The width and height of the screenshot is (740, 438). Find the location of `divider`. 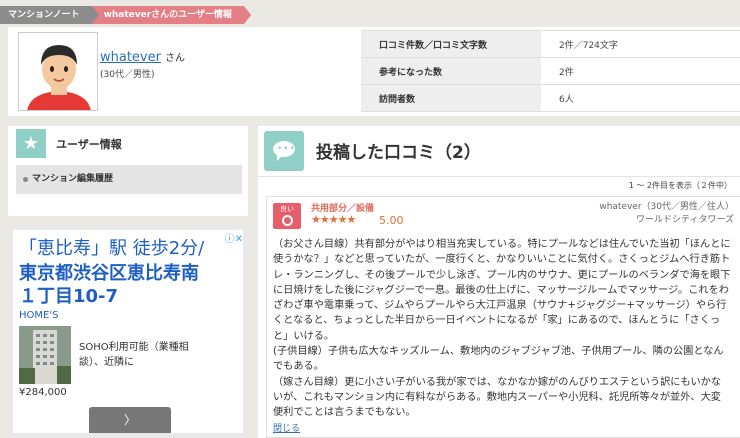

divider is located at coordinates (499, 176).